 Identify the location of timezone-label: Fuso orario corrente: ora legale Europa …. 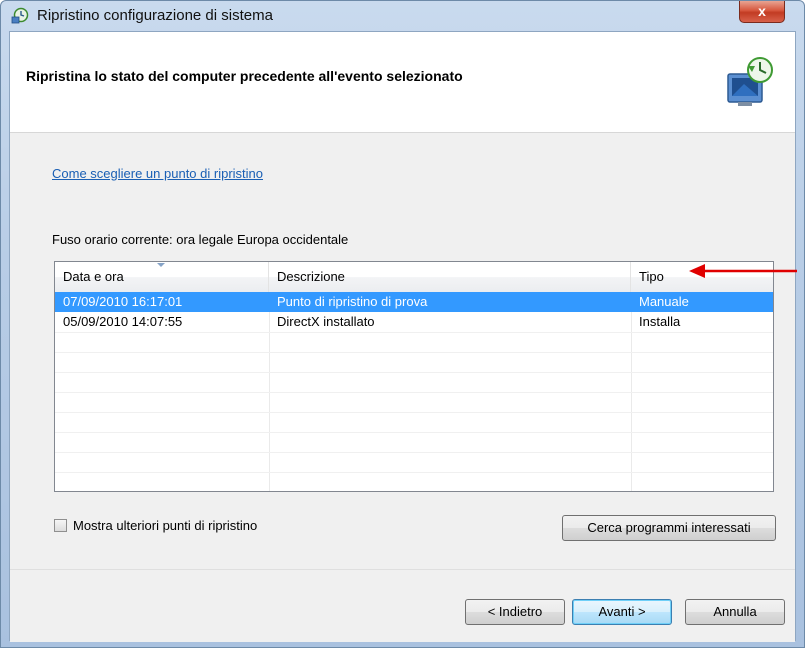
(200, 239).